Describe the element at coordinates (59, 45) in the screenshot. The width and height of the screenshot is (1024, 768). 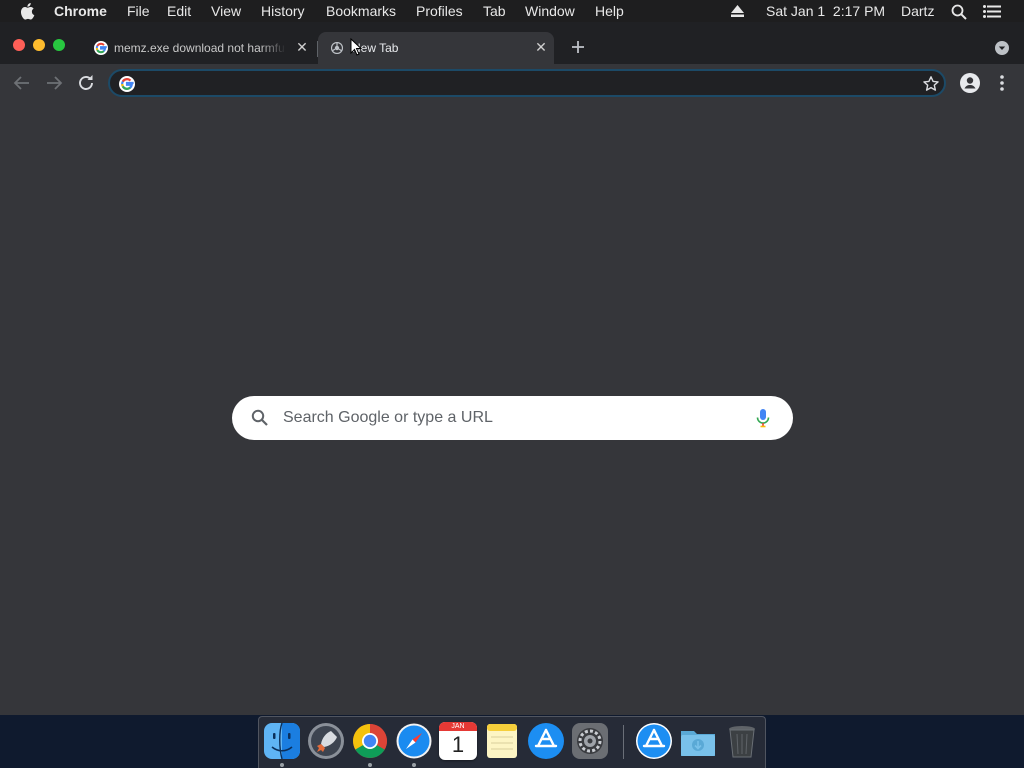
I see `zoom-window-button` at that location.